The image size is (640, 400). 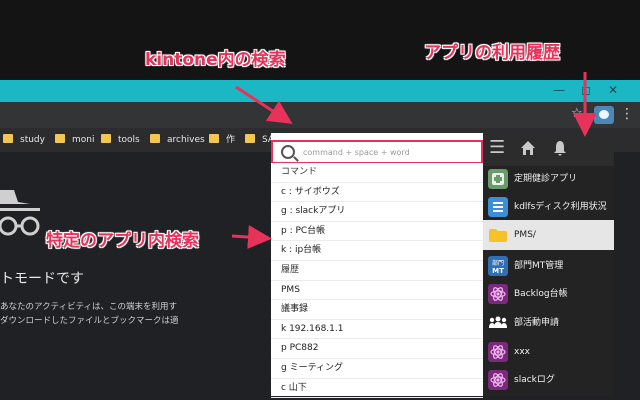 What do you see at coordinates (377, 212) in the screenshot?
I see `command-item: g : slackアプリ` at bounding box center [377, 212].